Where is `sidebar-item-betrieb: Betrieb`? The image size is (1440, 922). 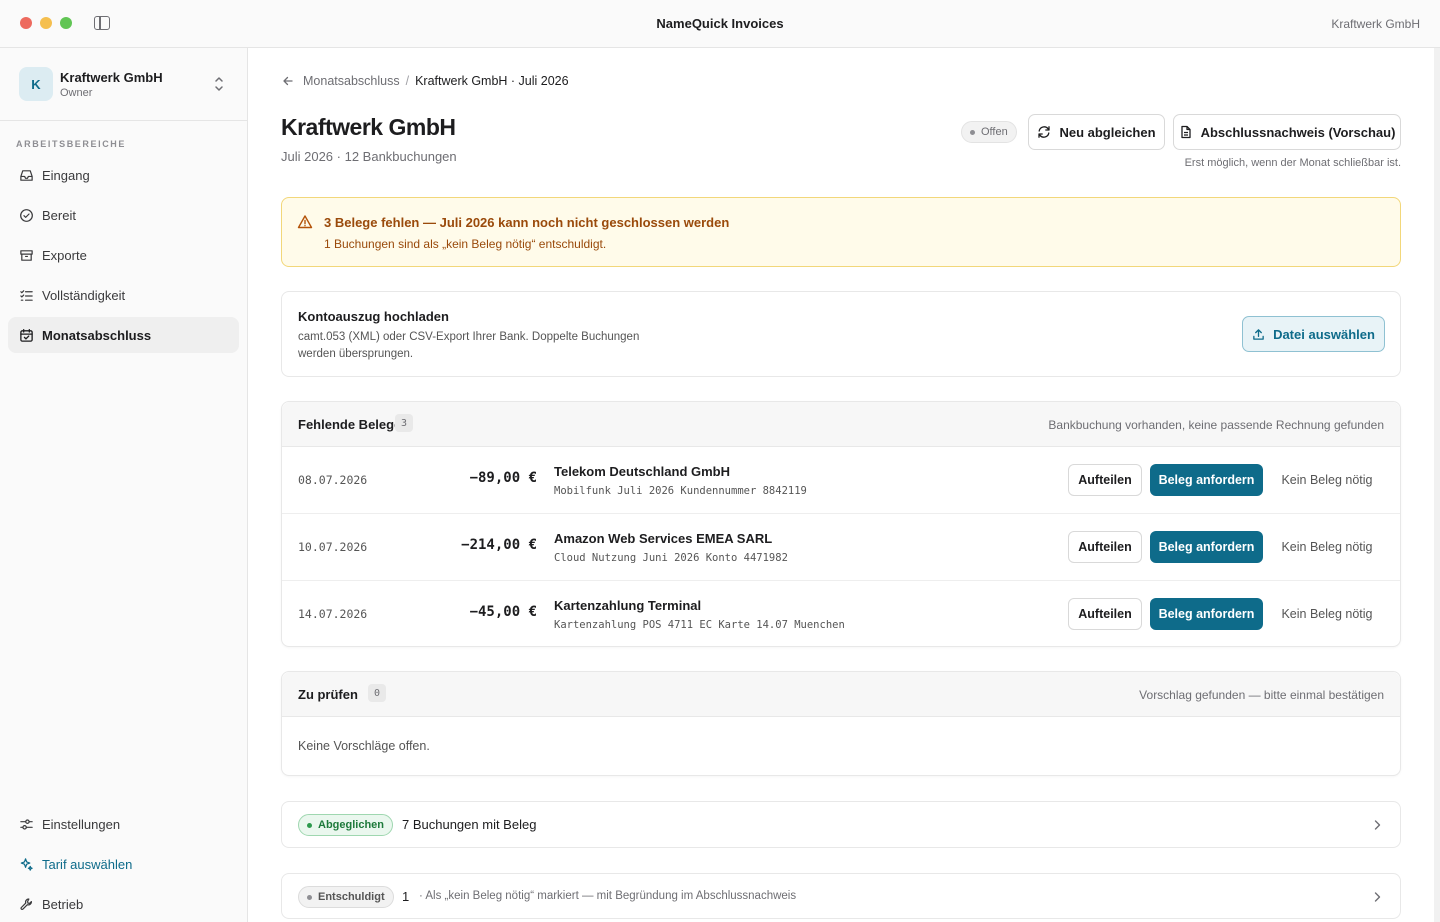
sidebar-item-betrieb: Betrieb is located at coordinates (123, 904).